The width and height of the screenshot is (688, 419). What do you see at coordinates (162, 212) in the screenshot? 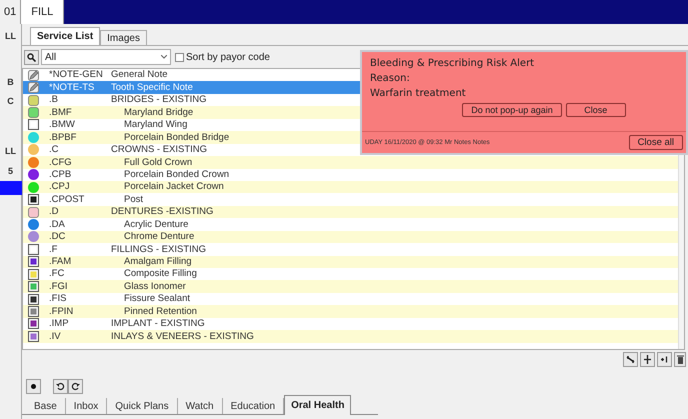
I see `service-description: DENTURES -EXISTING` at bounding box center [162, 212].